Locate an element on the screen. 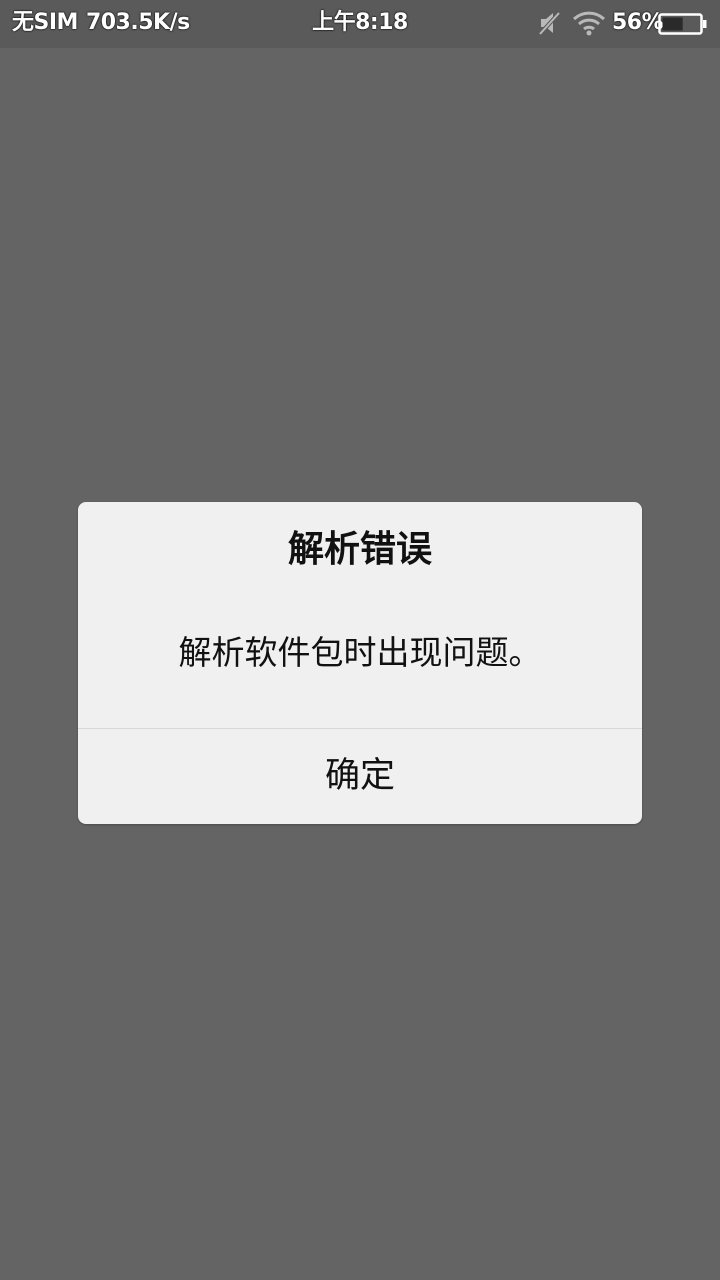 This screenshot has width=720, height=1280. dialog-title: 解析错误 is located at coordinates (359, 549).